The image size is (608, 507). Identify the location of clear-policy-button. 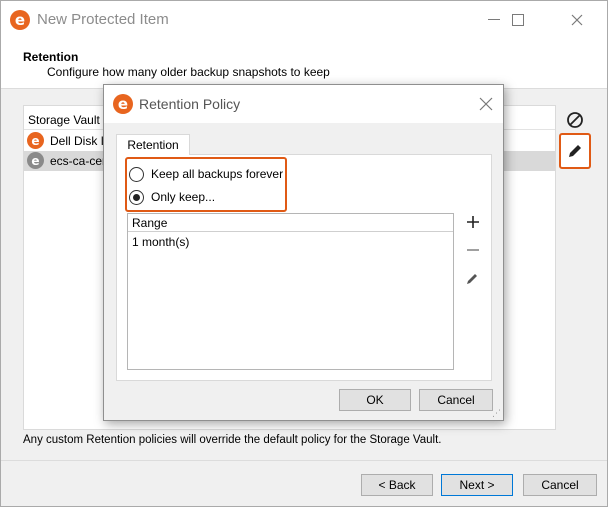
(575, 120).